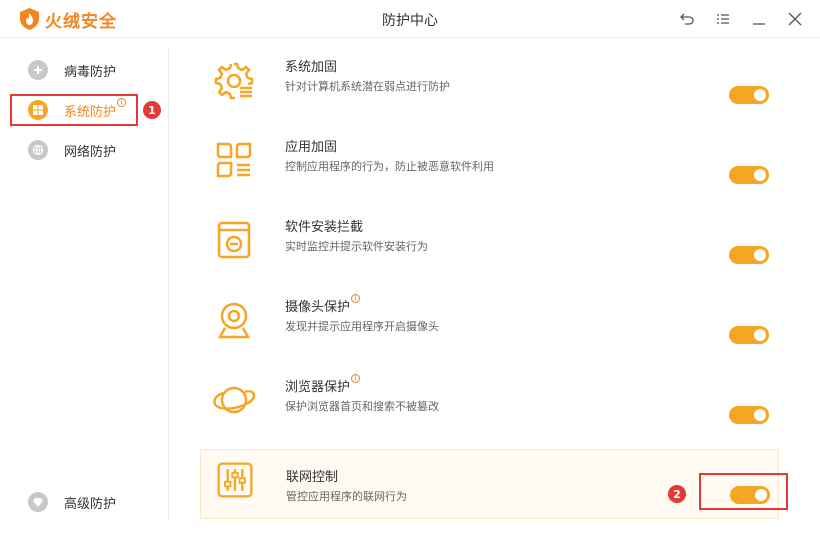 The width and height of the screenshot is (820, 539). I want to click on feature-network-control: 联网控制 管控应用程序的联网行为, so click(489, 484).